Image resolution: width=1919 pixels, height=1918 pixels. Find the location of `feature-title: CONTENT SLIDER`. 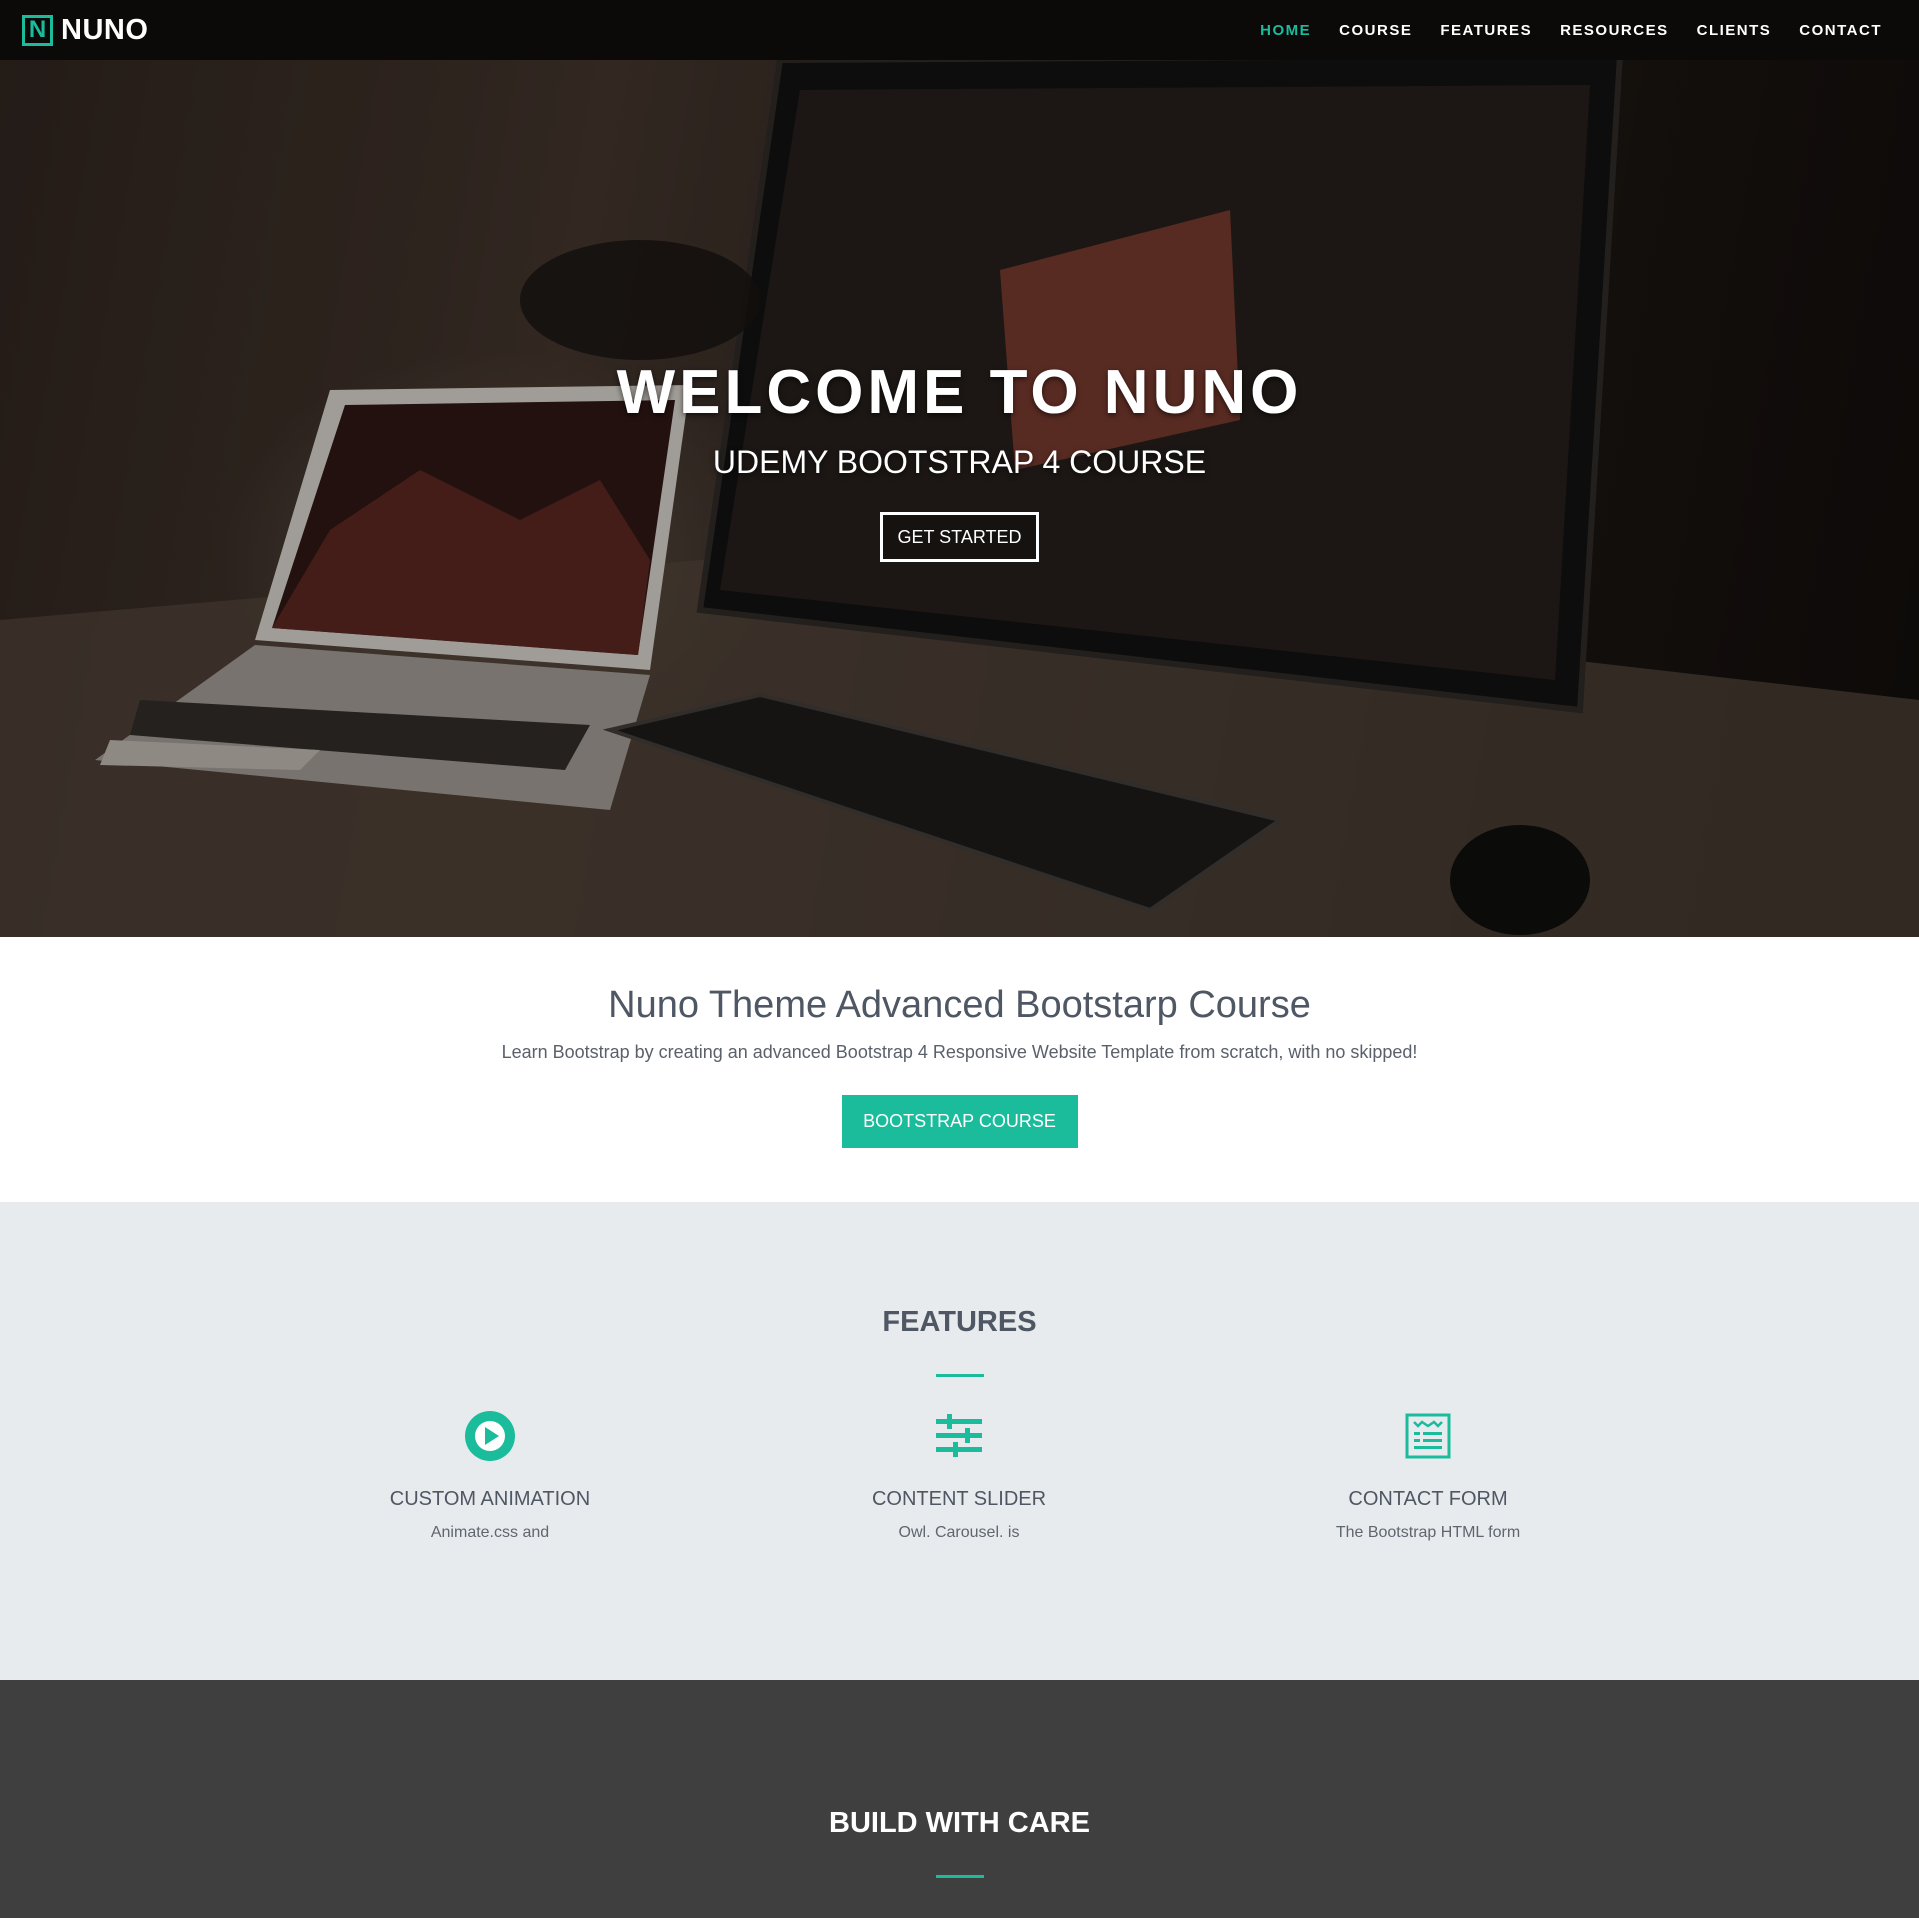

feature-title: CONTENT SLIDER is located at coordinates (959, 1499).